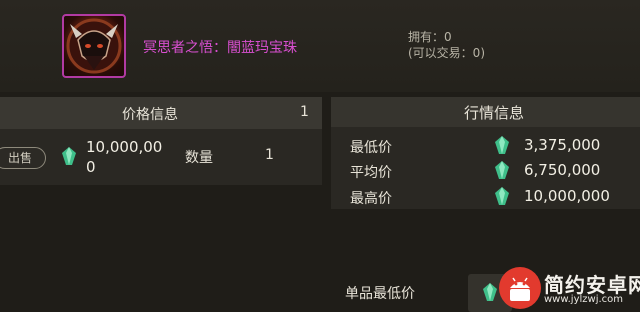  Describe the element at coordinates (150, 115) in the screenshot. I see `price-info-title: 价格信息` at that location.